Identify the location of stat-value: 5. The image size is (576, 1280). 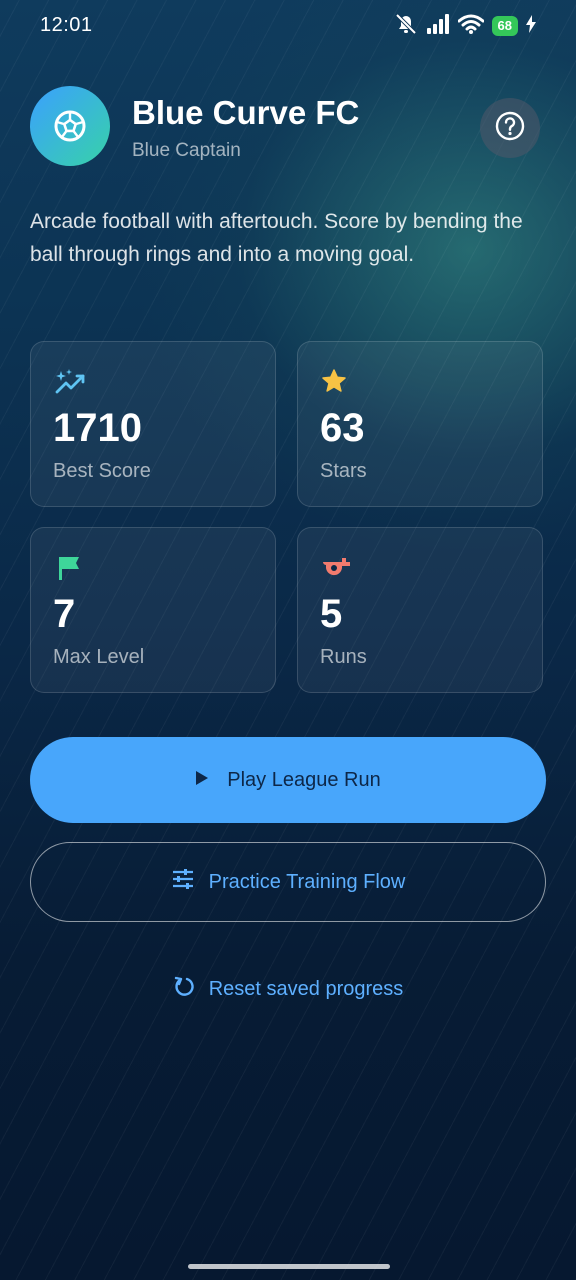
(331, 614).